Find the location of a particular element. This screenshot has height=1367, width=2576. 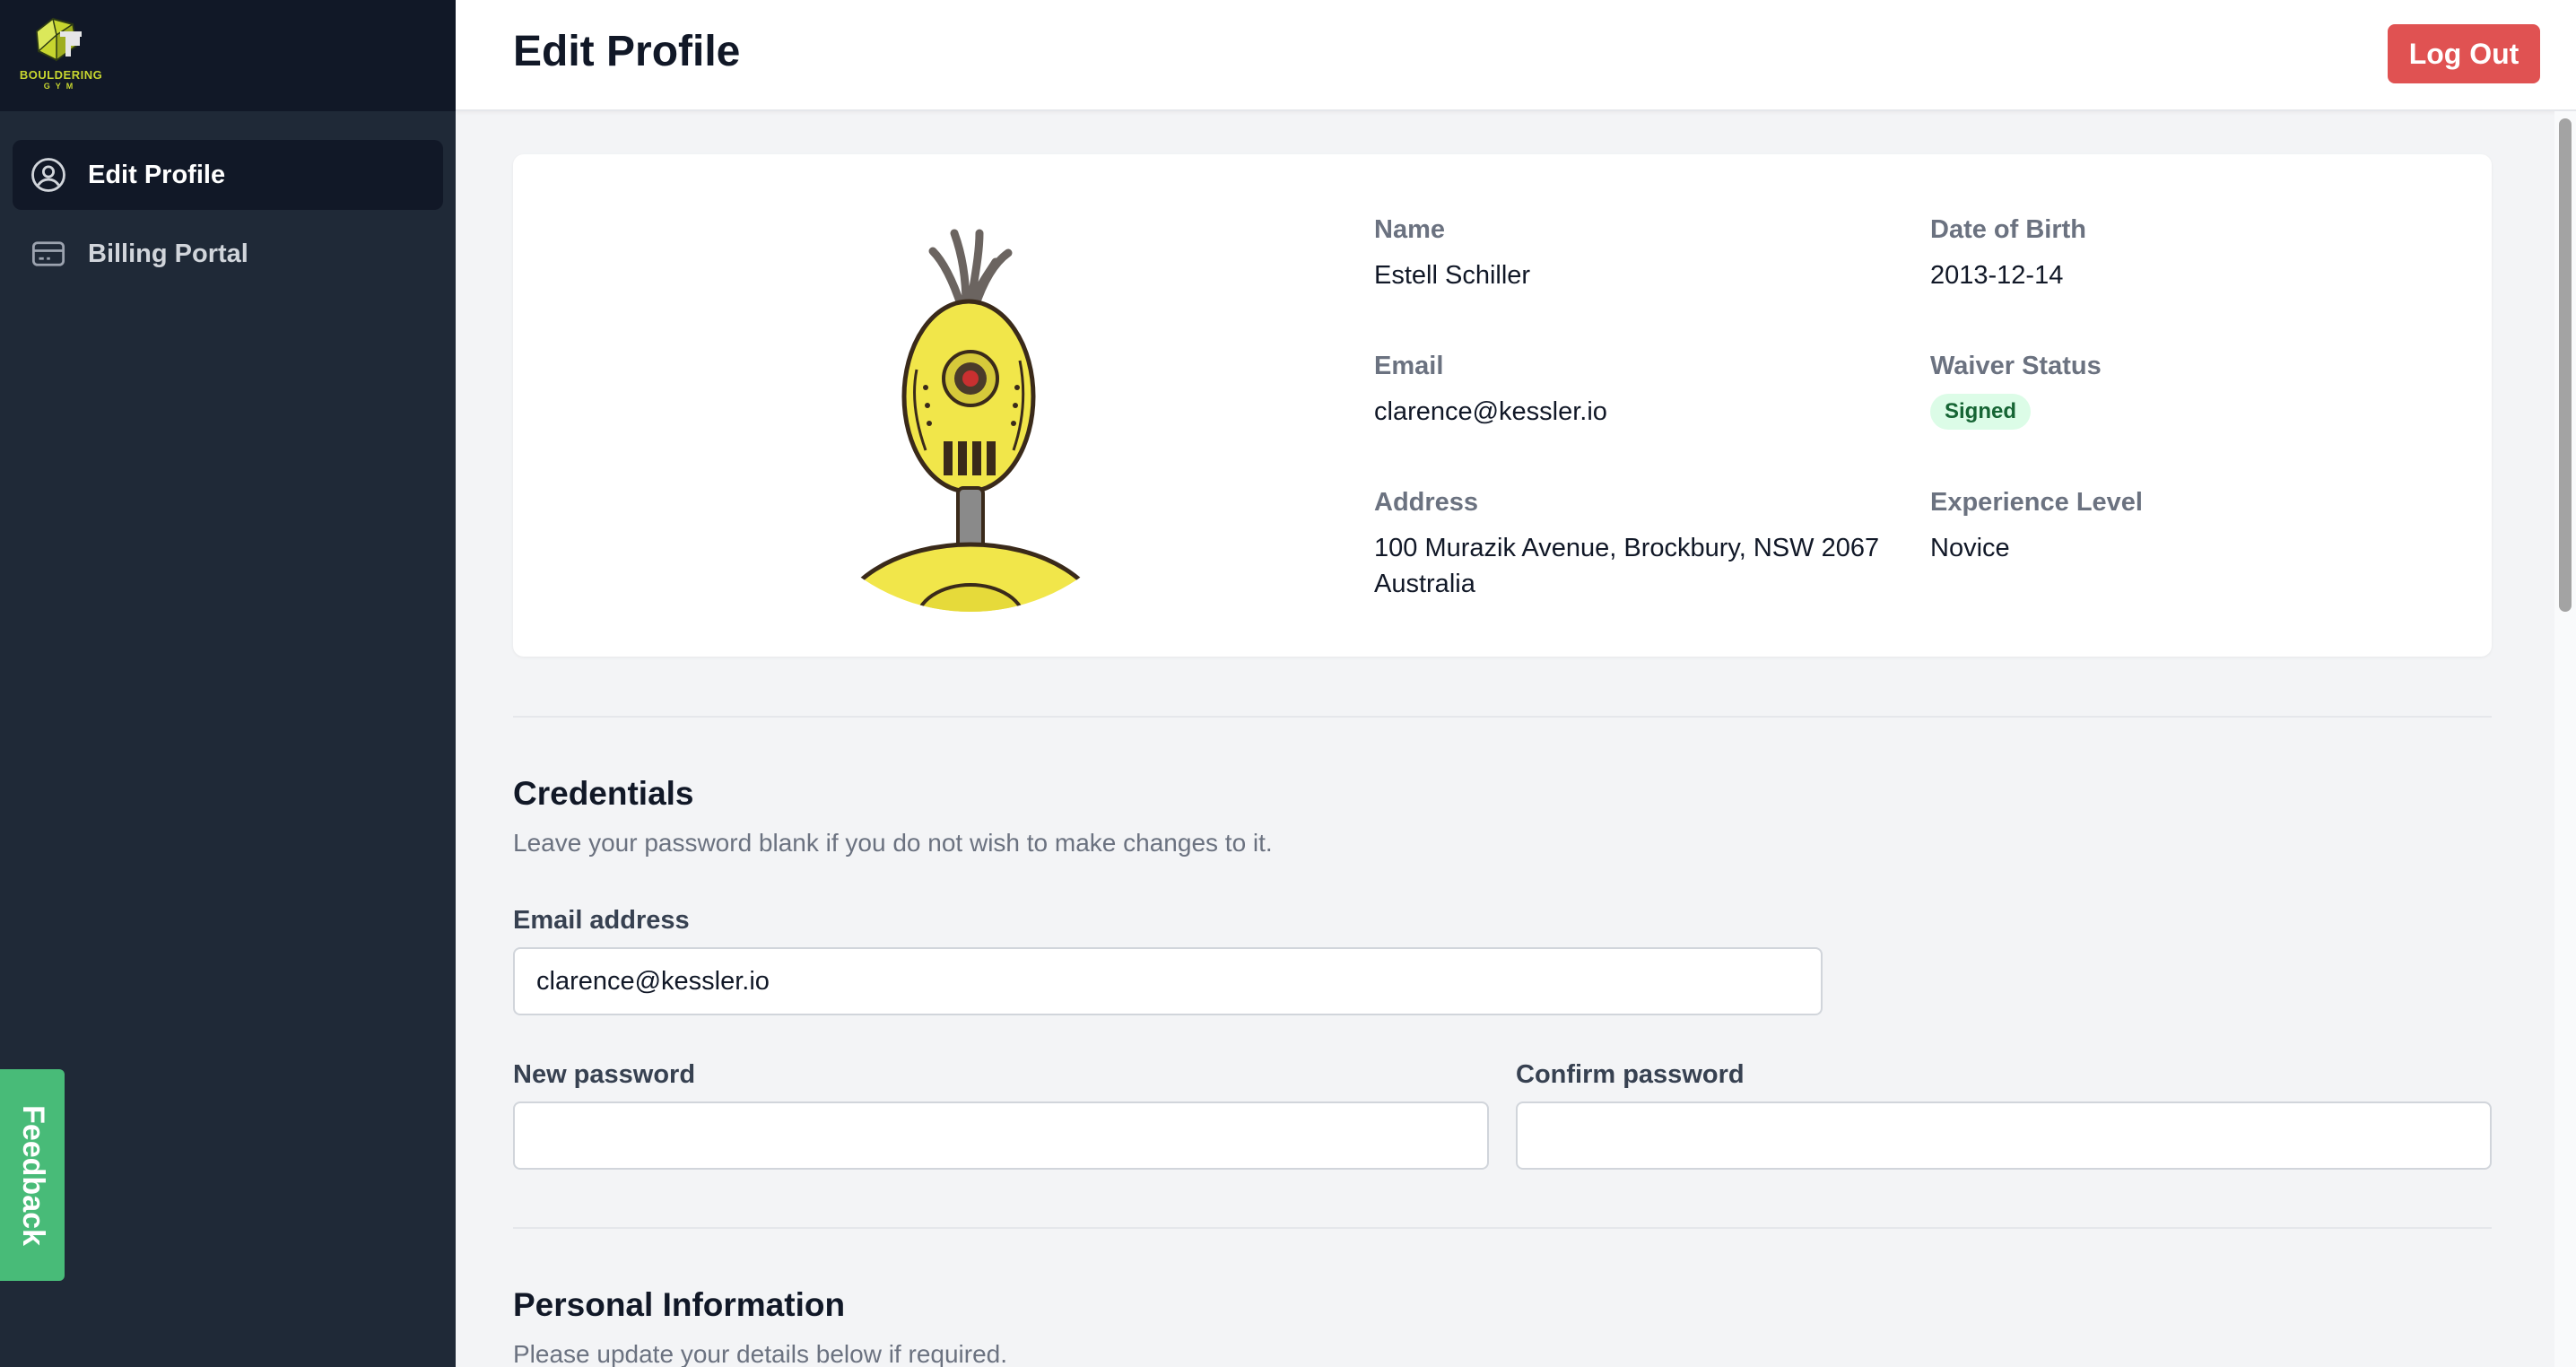

log-out-button: Log Out is located at coordinates (2464, 54).